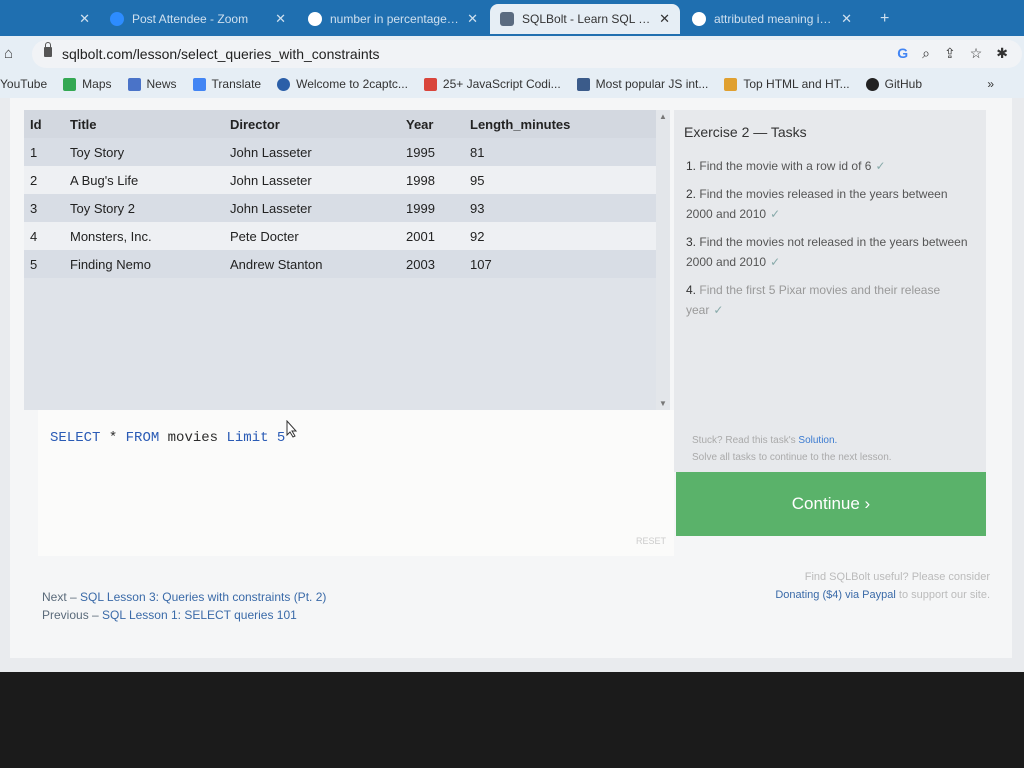  Describe the element at coordinates (284, 84) in the screenshot. I see `2captcha-icon` at that location.